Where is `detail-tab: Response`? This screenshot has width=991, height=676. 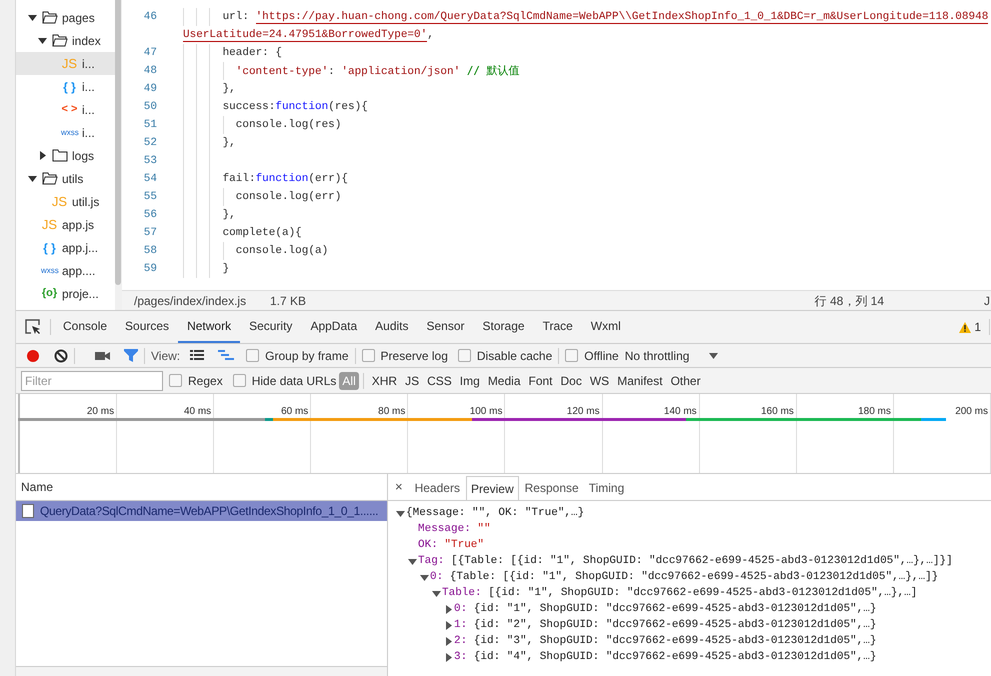
detail-tab: Response is located at coordinates (551, 488).